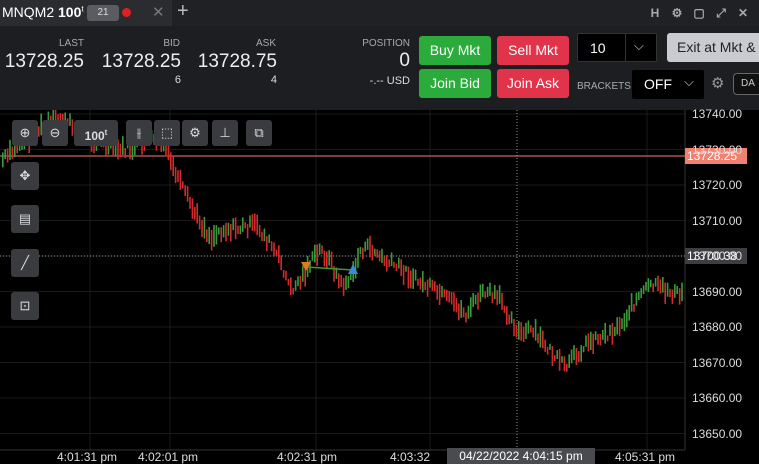 The image size is (759, 464). What do you see at coordinates (25, 176) in the screenshot?
I see `crosshair-tool-icon: ✥` at bounding box center [25, 176].